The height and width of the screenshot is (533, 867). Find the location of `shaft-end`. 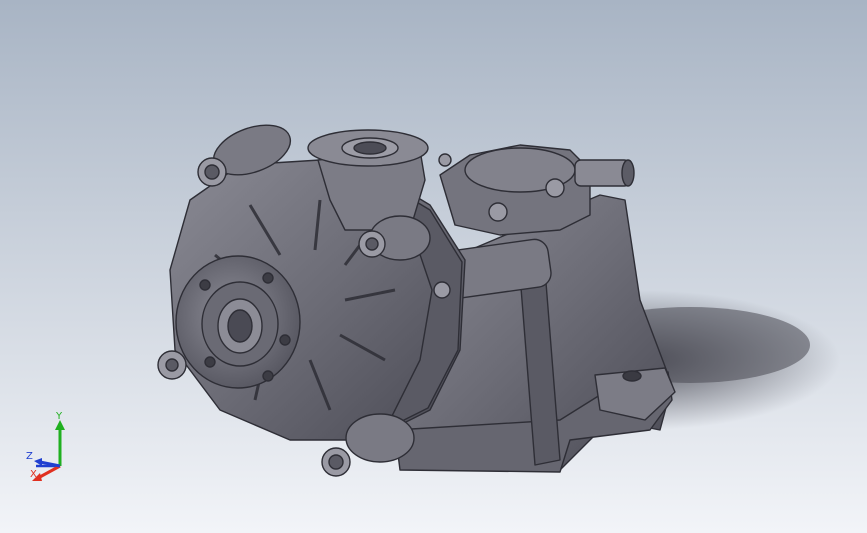

shaft-end is located at coordinates (628, 173).